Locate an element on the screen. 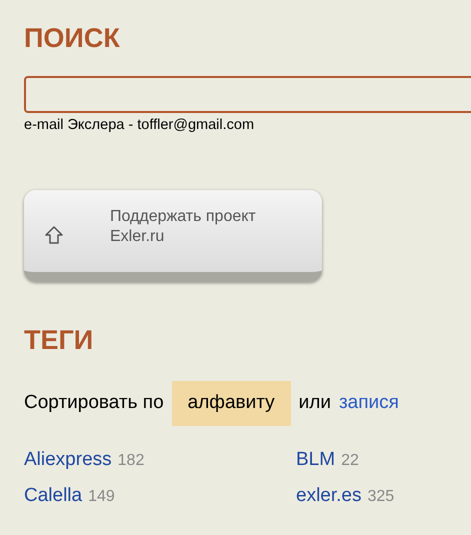 This screenshot has width=471, height=535. tag-link: Aliexpress is located at coordinates (68, 460).